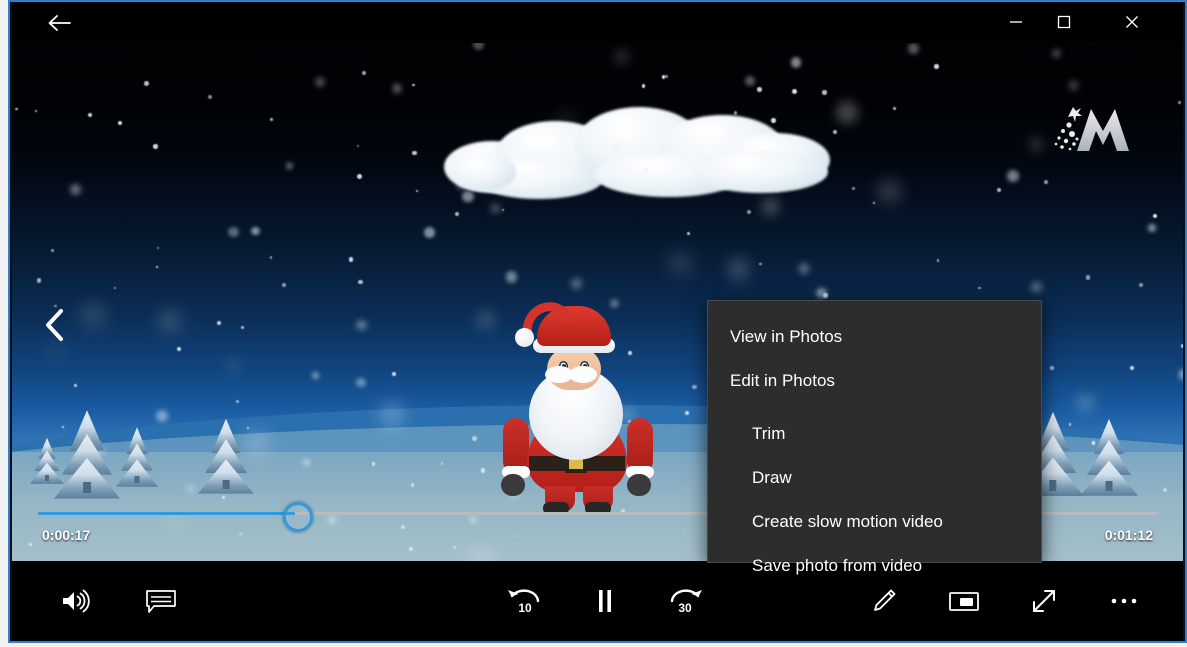  I want to click on menu-item-draw: Draw, so click(874, 478).